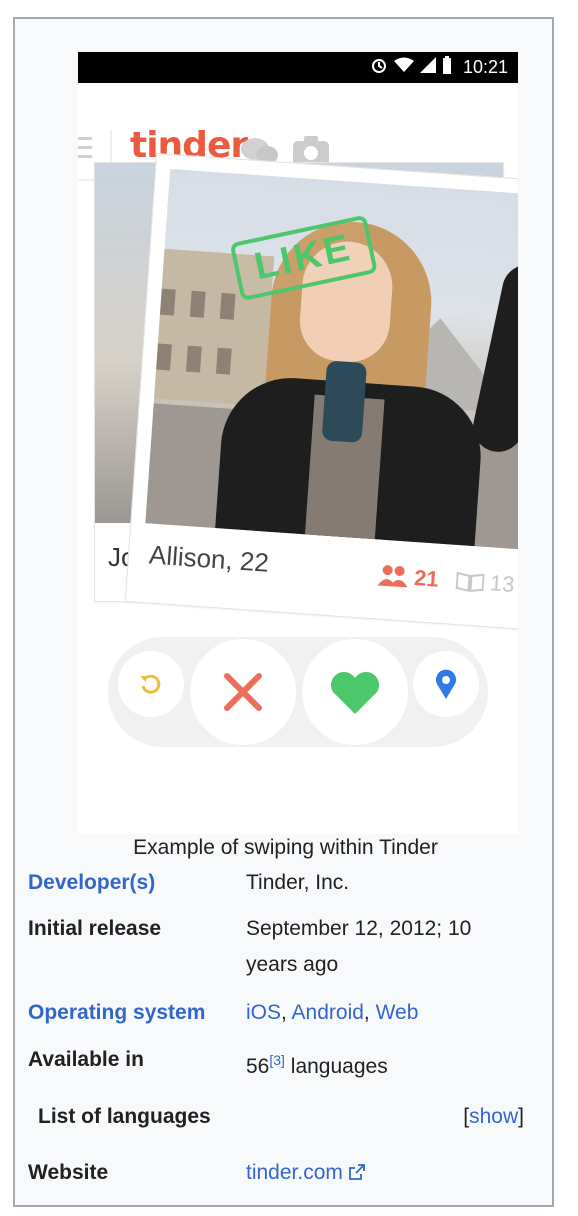  I want to click on os-value: iOS, Android, Web, so click(391, 1013).